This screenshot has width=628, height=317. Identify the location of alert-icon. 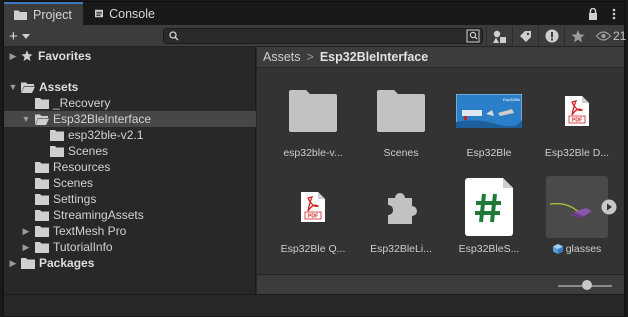
(551, 36).